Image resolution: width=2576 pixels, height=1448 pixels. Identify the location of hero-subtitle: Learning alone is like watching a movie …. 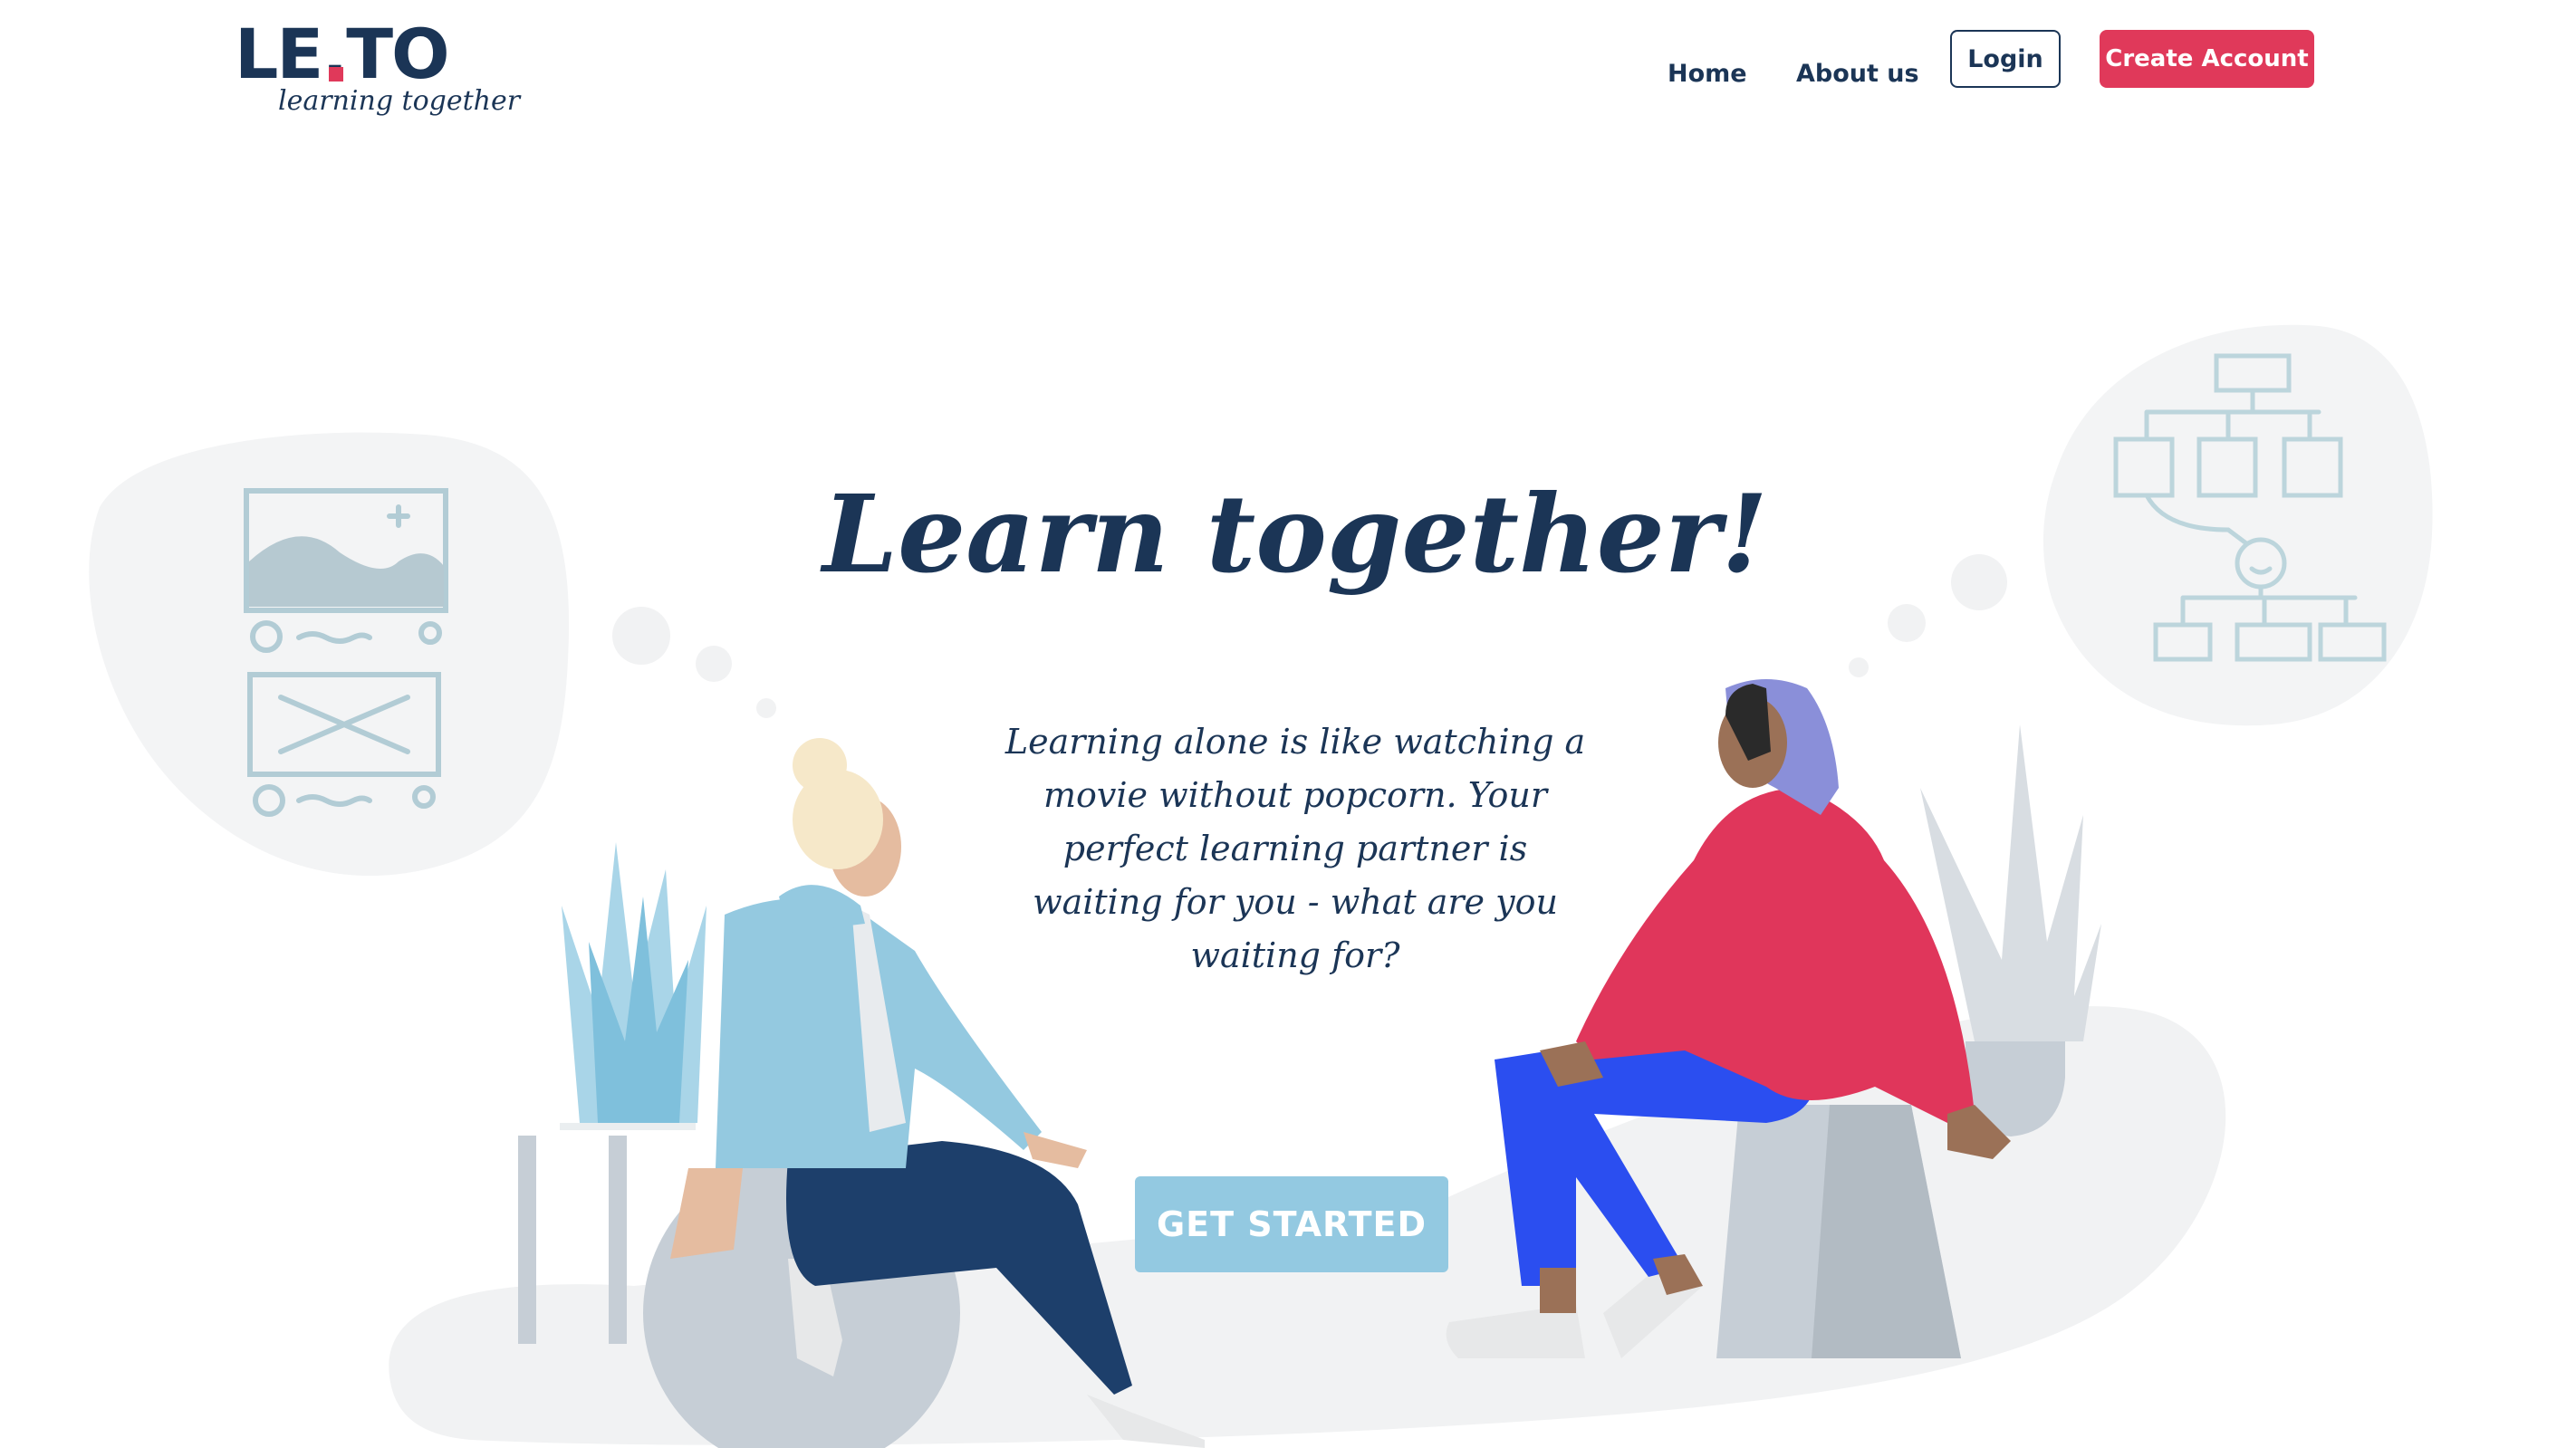
(1295, 848).